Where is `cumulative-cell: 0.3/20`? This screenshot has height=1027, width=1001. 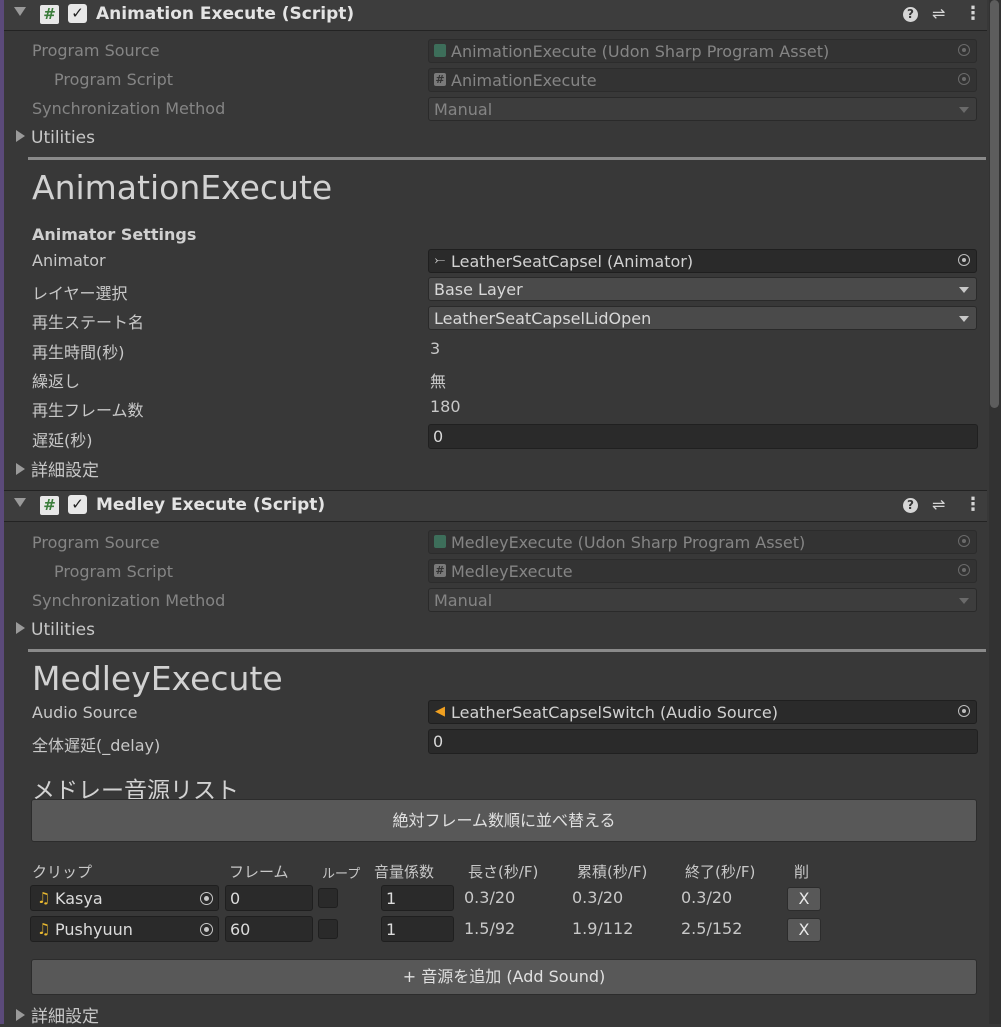 cumulative-cell: 0.3/20 is located at coordinates (598, 897).